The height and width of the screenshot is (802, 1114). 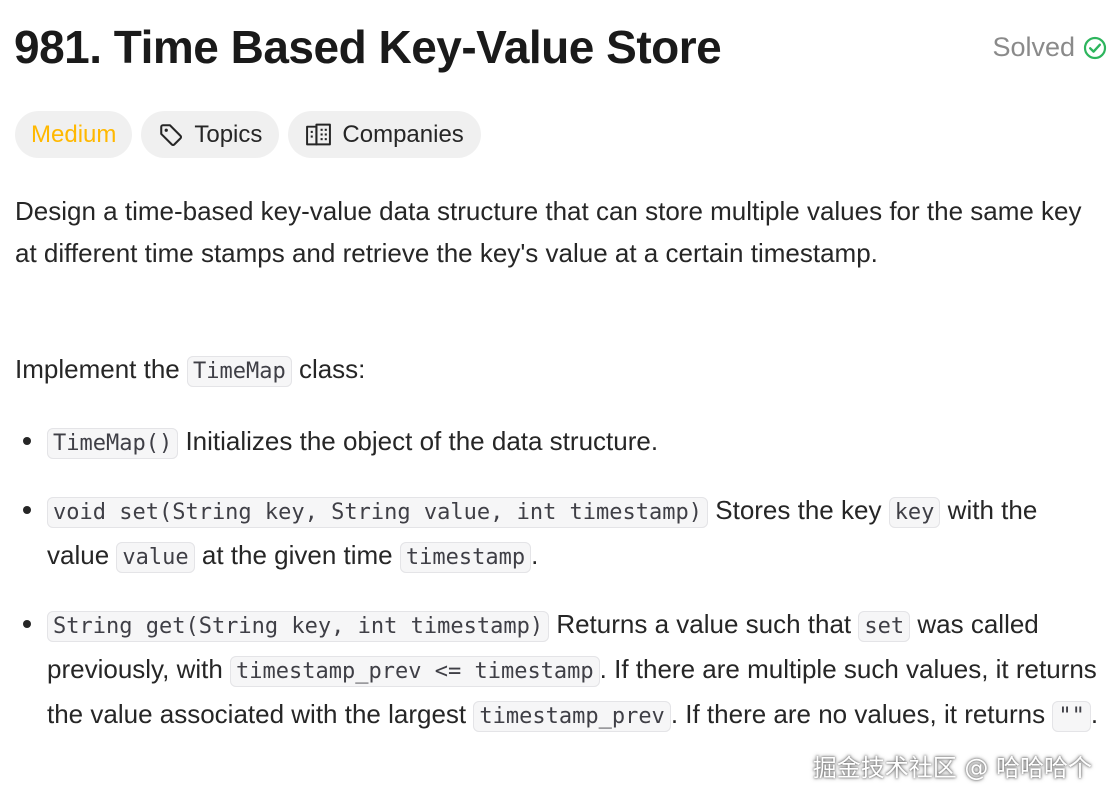 What do you see at coordinates (368, 47) in the screenshot?
I see `problem-title: 981. Time Based Key-Value Store` at bounding box center [368, 47].